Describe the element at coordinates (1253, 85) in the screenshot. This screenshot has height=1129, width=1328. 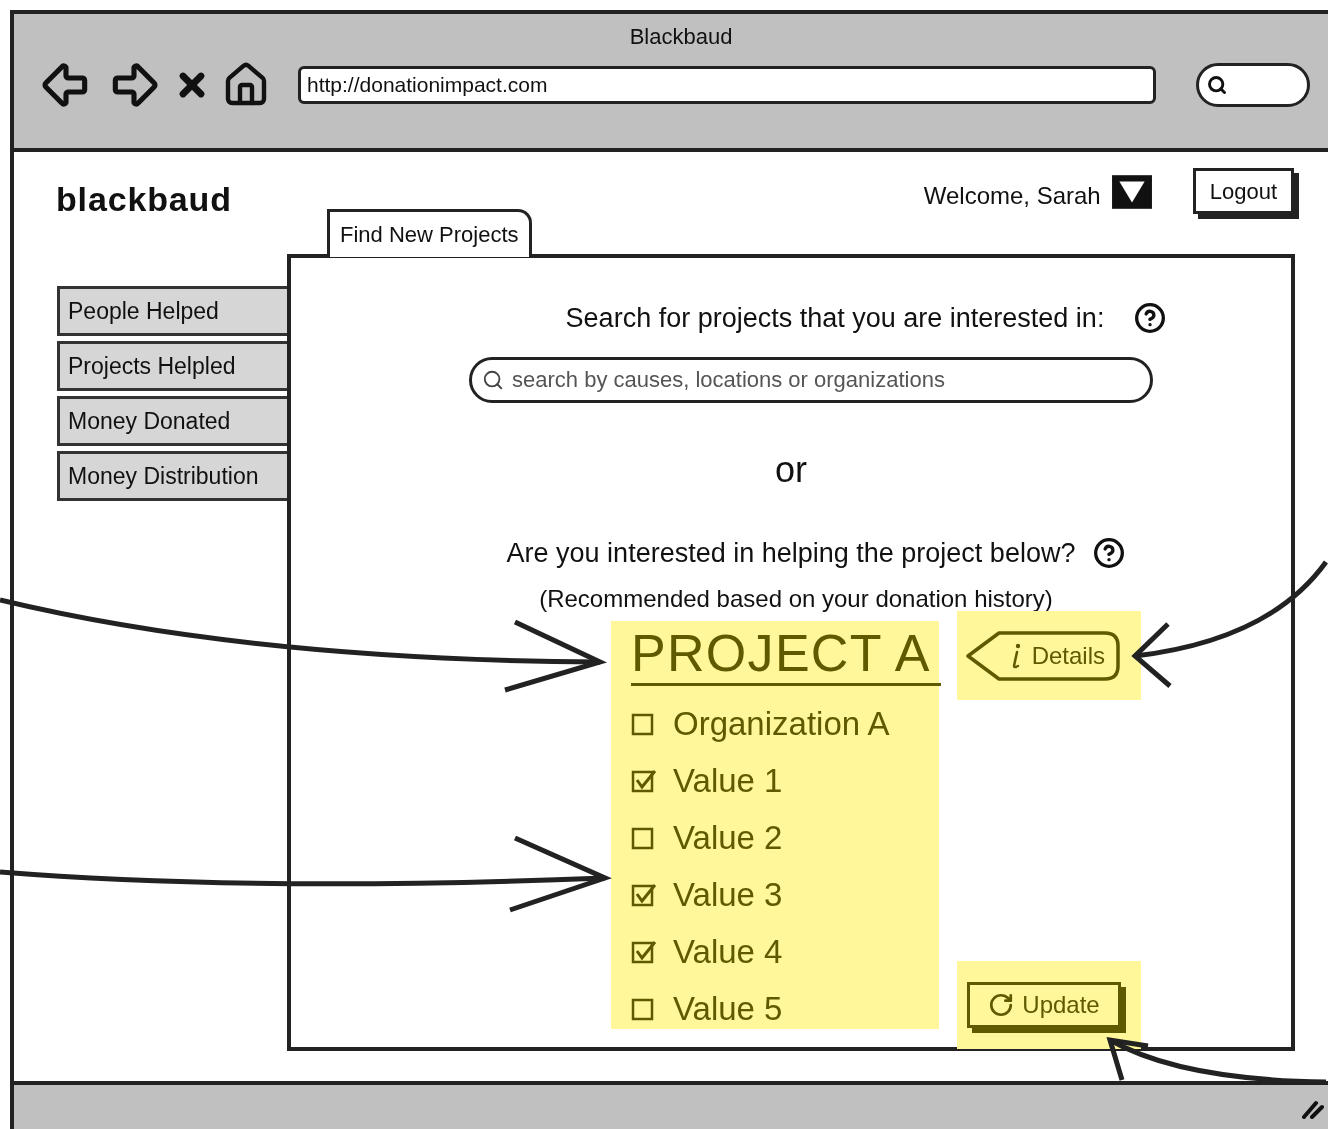
I see `search-field` at that location.